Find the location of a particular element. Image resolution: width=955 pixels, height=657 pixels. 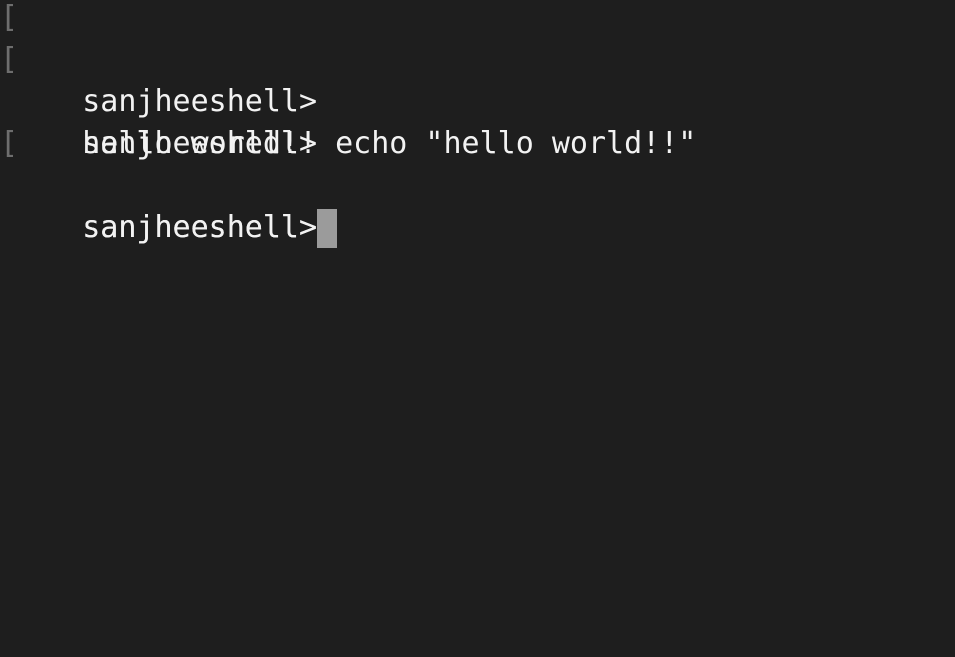

terminal-input-line: sanjheeshell> is located at coordinates (477, 206).